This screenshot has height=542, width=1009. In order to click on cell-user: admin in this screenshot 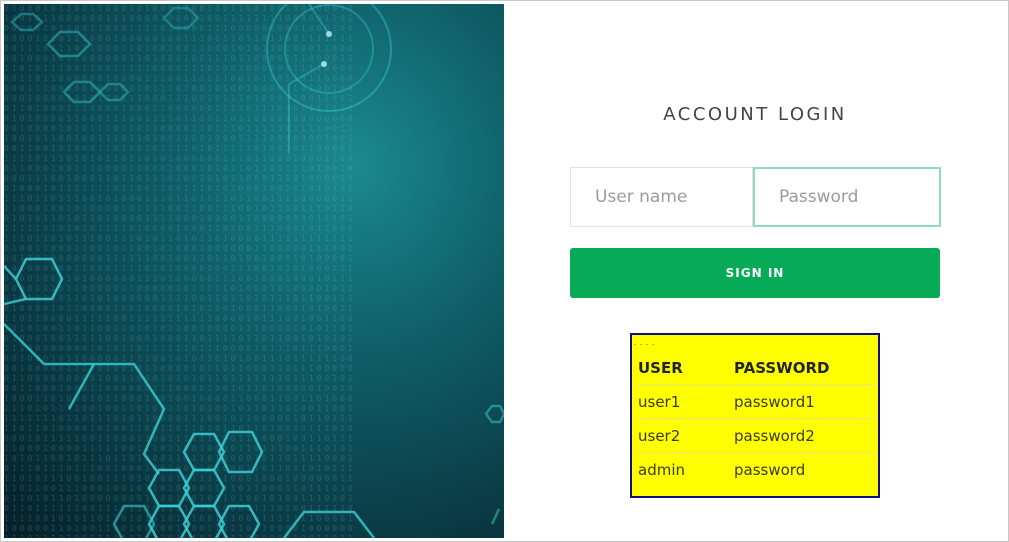, I will do `click(661, 469)`.